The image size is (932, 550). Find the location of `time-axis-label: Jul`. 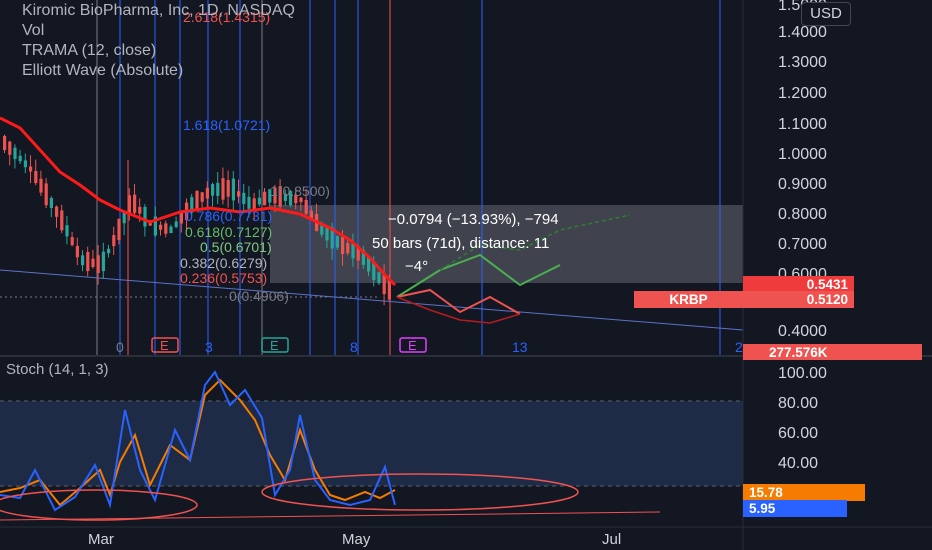

time-axis-label: Jul is located at coordinates (611, 539).